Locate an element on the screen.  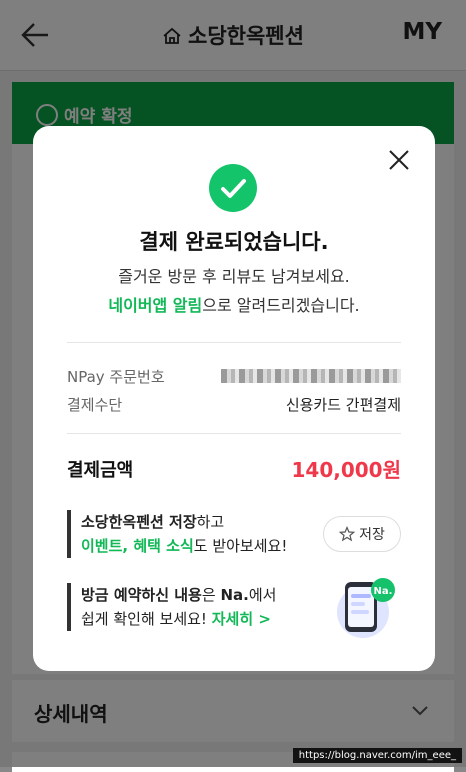
amount-value: 140,000원 is located at coordinates (346, 470).